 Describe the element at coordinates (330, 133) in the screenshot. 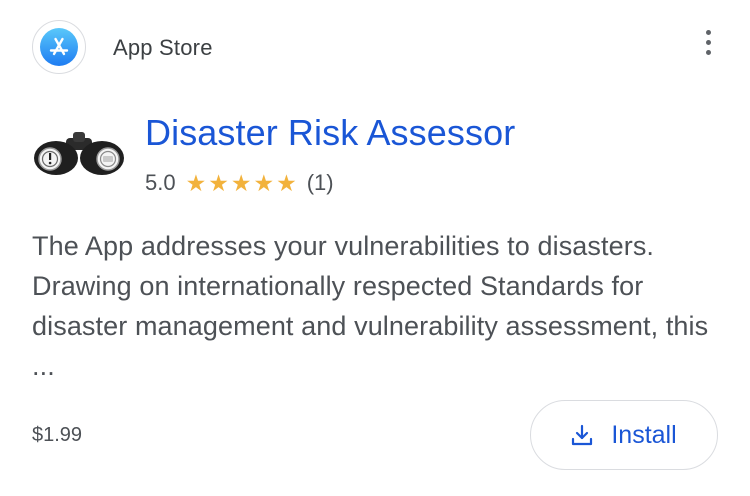

I see `app-title: Disaster Risk Assessor` at that location.